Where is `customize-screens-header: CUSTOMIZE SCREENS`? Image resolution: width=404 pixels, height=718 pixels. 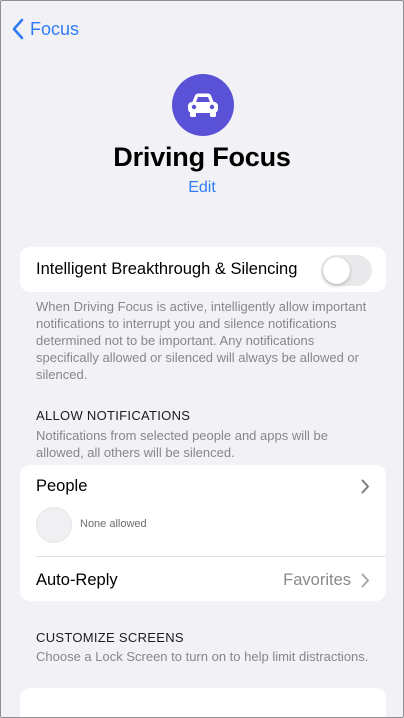 customize-screens-header: CUSTOMIZE SCREENS is located at coordinates (110, 637).